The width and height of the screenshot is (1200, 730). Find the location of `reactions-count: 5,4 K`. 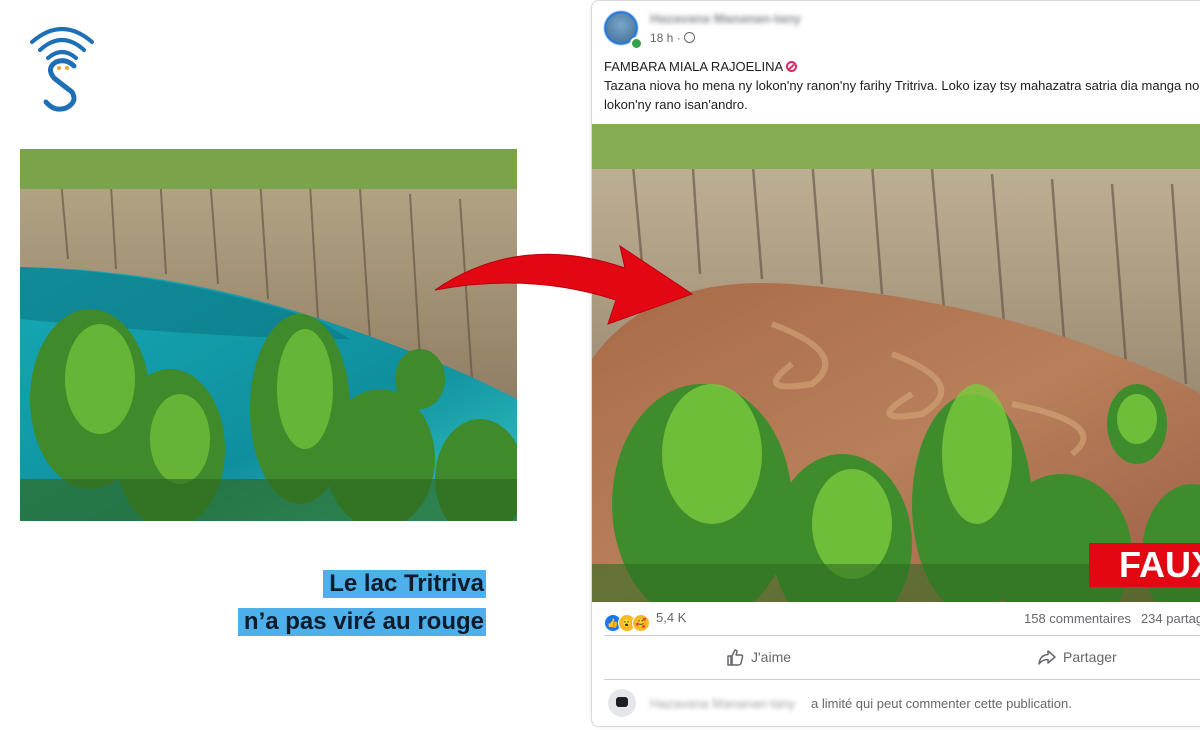

reactions-count: 5,4 K is located at coordinates (671, 617).